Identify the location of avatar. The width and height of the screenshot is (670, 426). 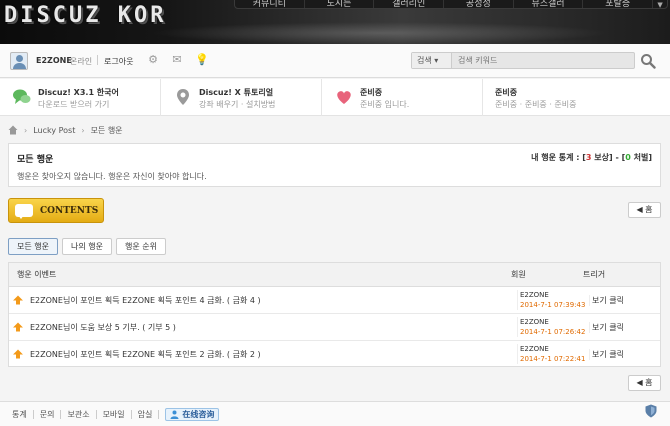
(19, 61).